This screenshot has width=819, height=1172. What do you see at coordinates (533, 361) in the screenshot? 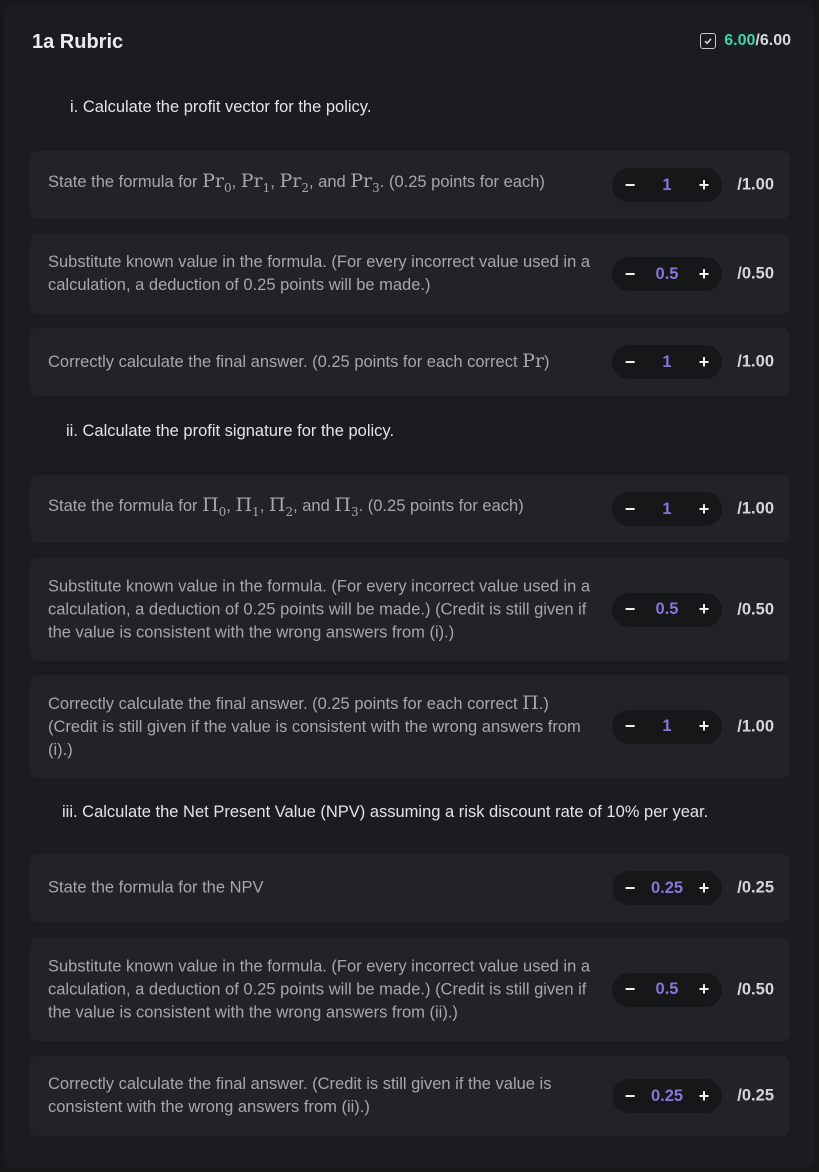
I see `math-pr: Pr` at bounding box center [533, 361].